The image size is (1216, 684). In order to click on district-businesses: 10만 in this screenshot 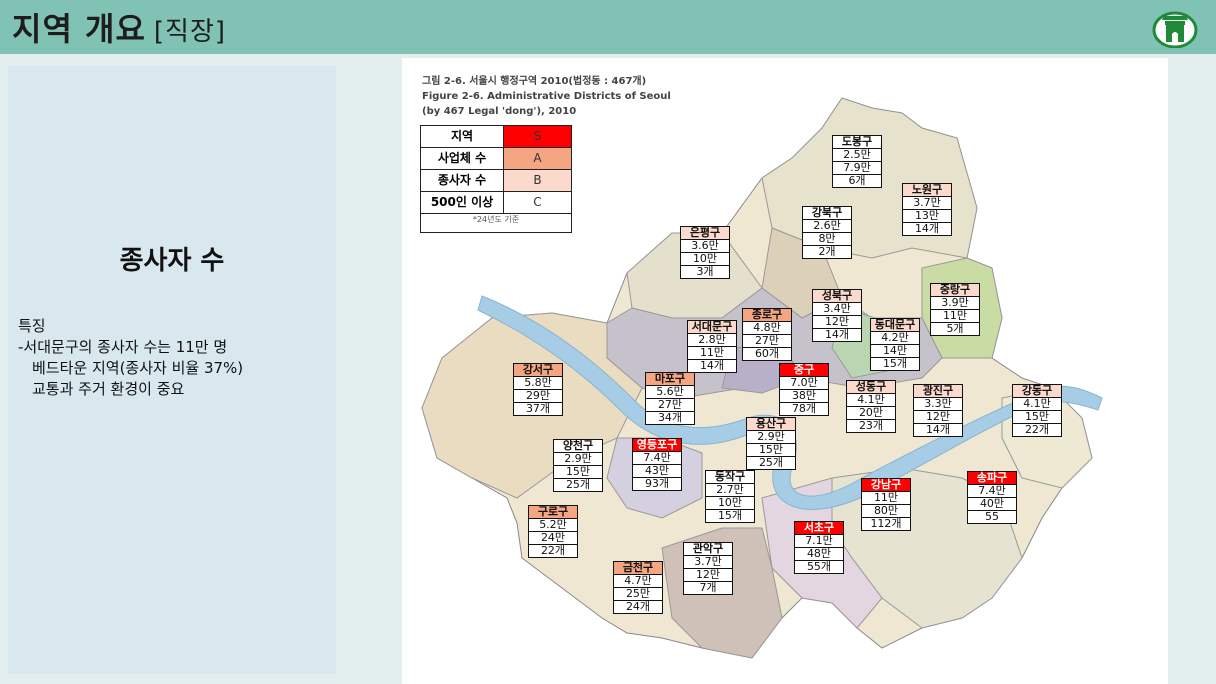, I will do `click(730, 502)`.